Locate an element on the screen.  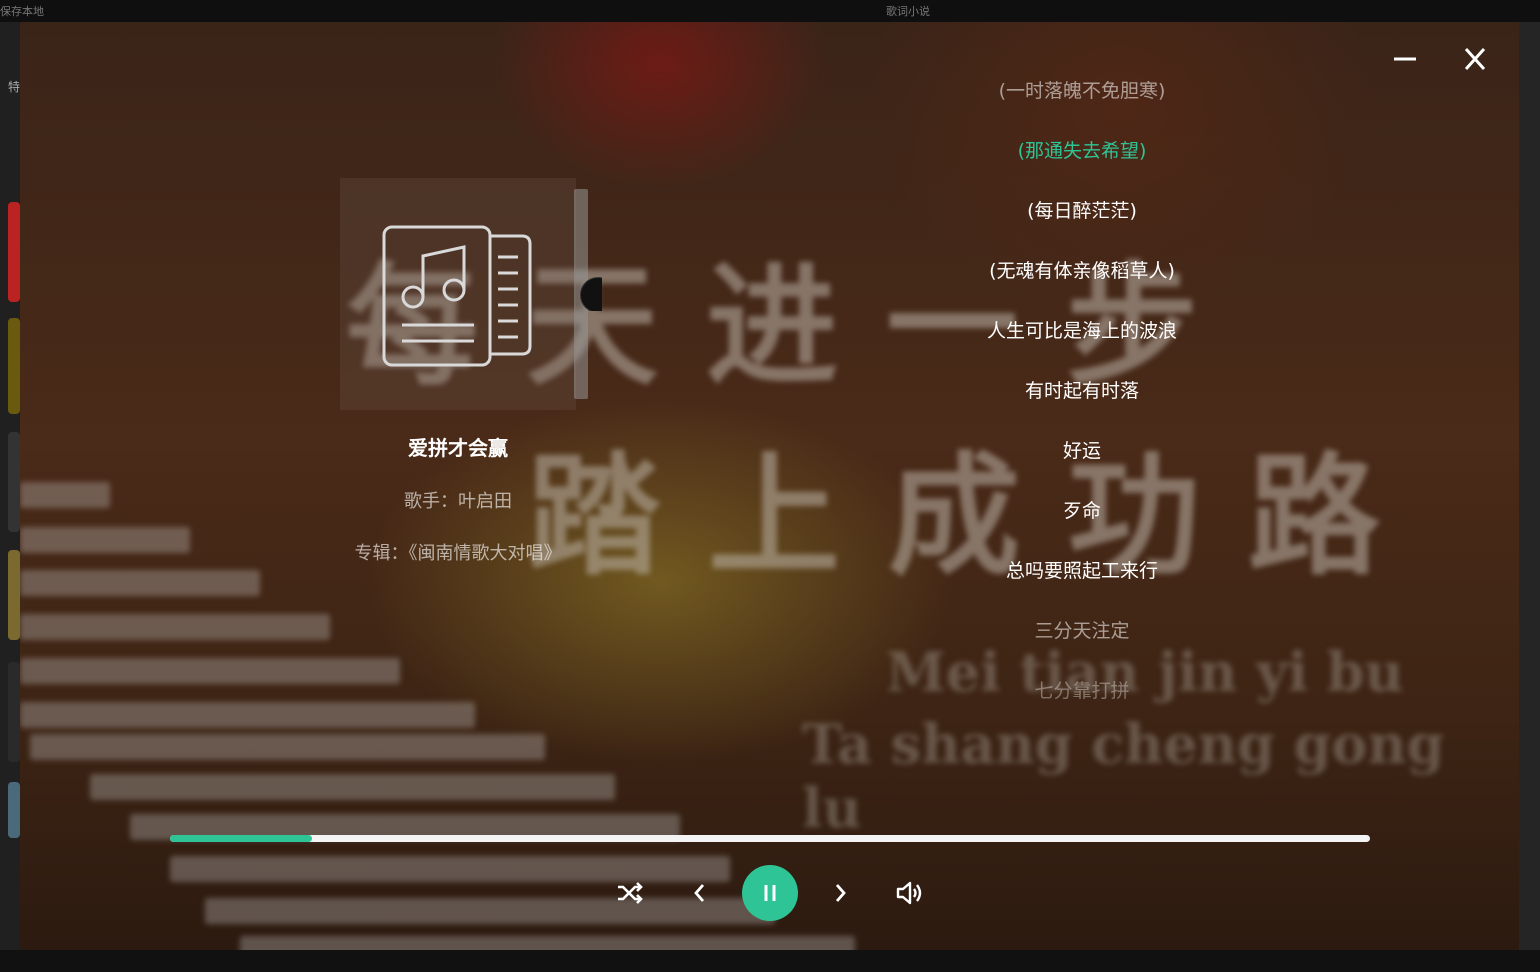
lyric-line: 有时起有时落 is located at coordinates (1081, 391).